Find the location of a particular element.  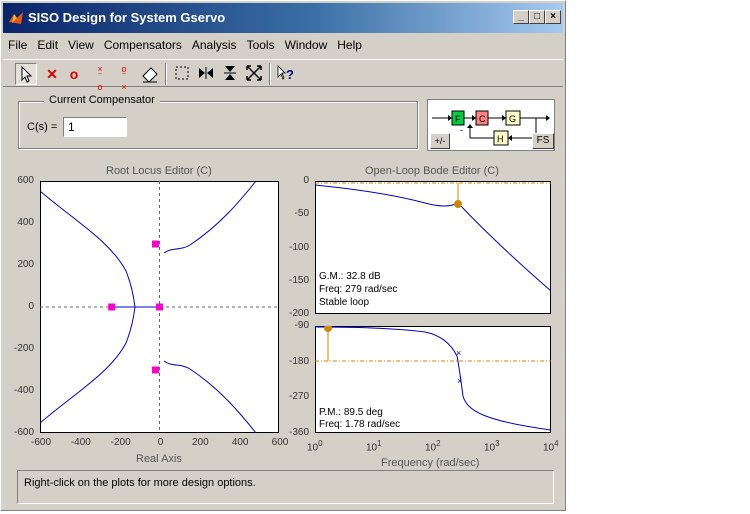

bode-title: Open-Loop Bode Editor (C) is located at coordinates (432, 171).